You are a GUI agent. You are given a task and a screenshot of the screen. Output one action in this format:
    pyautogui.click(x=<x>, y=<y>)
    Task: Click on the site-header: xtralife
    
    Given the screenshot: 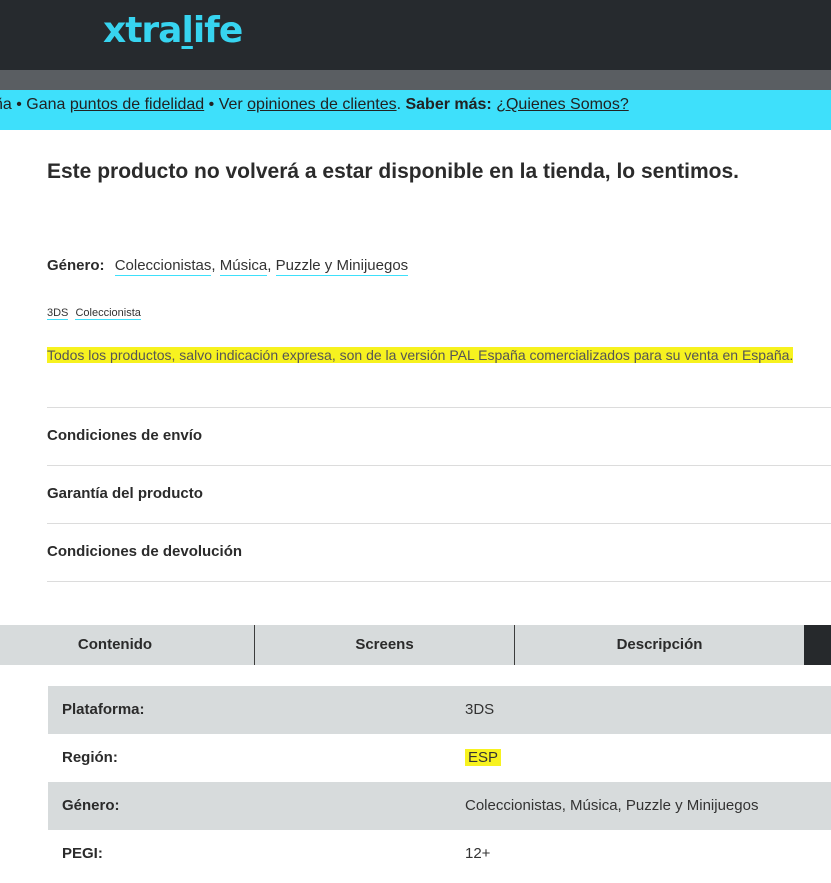 What is the action you would take?
    pyautogui.click(x=415, y=35)
    